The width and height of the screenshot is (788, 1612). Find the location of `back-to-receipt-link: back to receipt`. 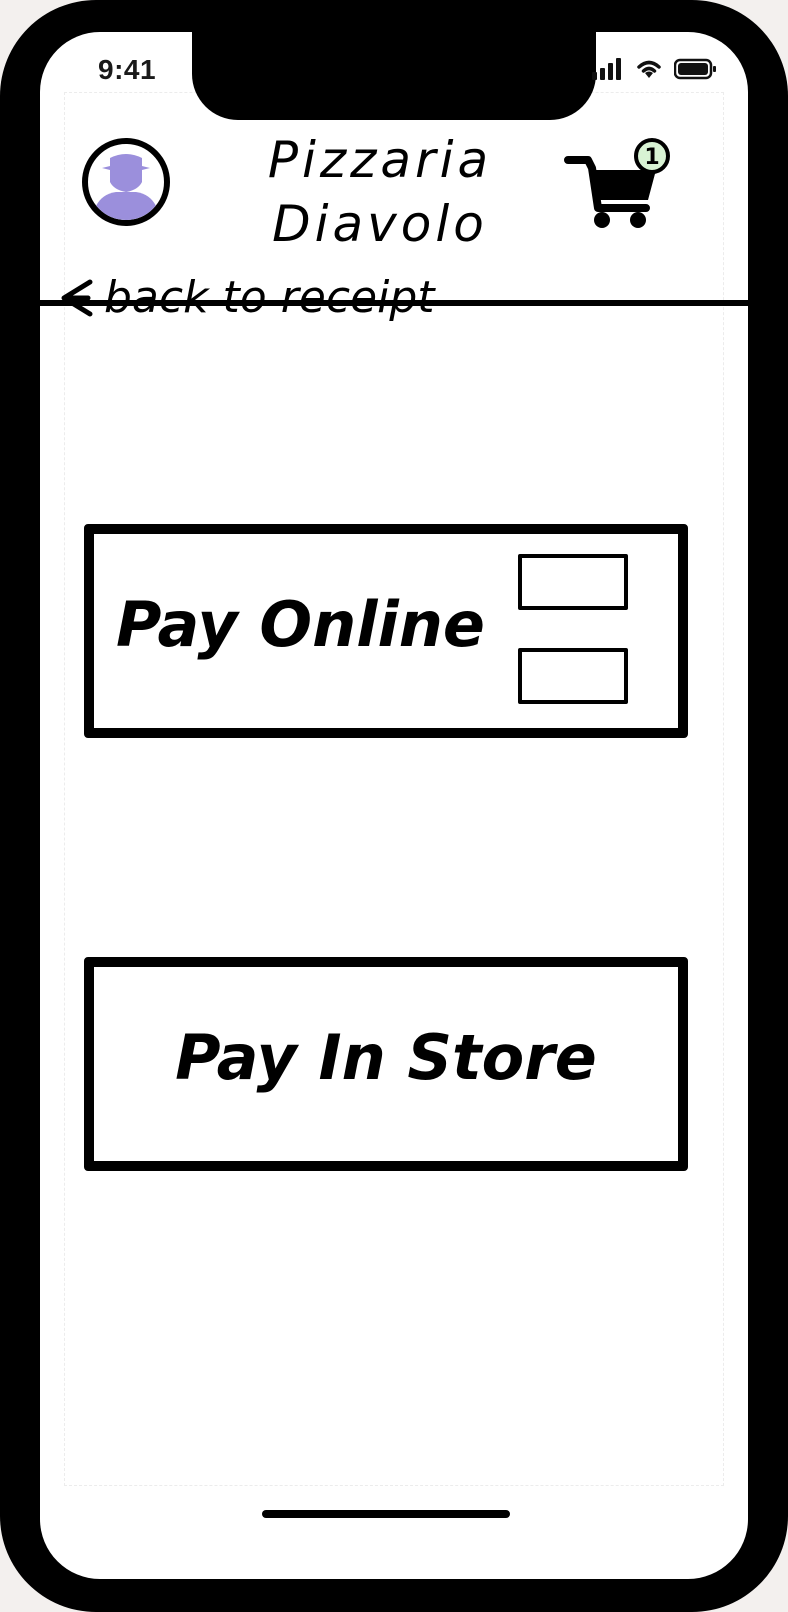

back-to-receipt-link: back to receipt is located at coordinates (246, 297).